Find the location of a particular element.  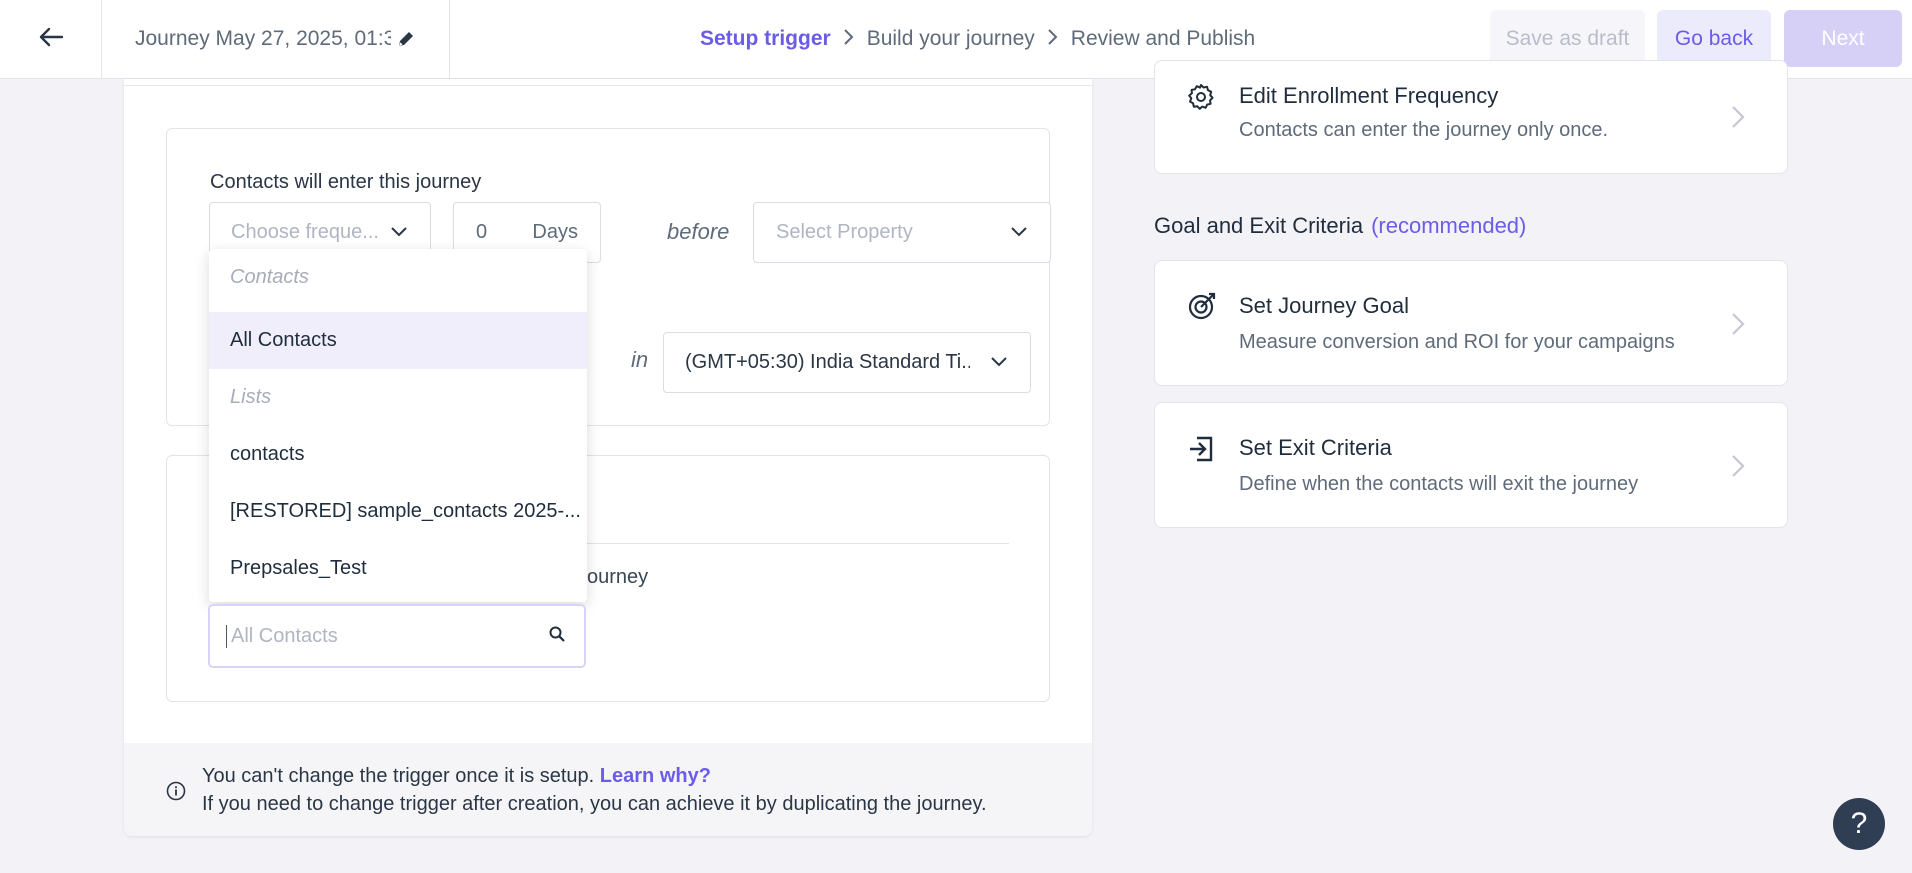

step-review-publish: Review and Publish is located at coordinates (1163, 39).